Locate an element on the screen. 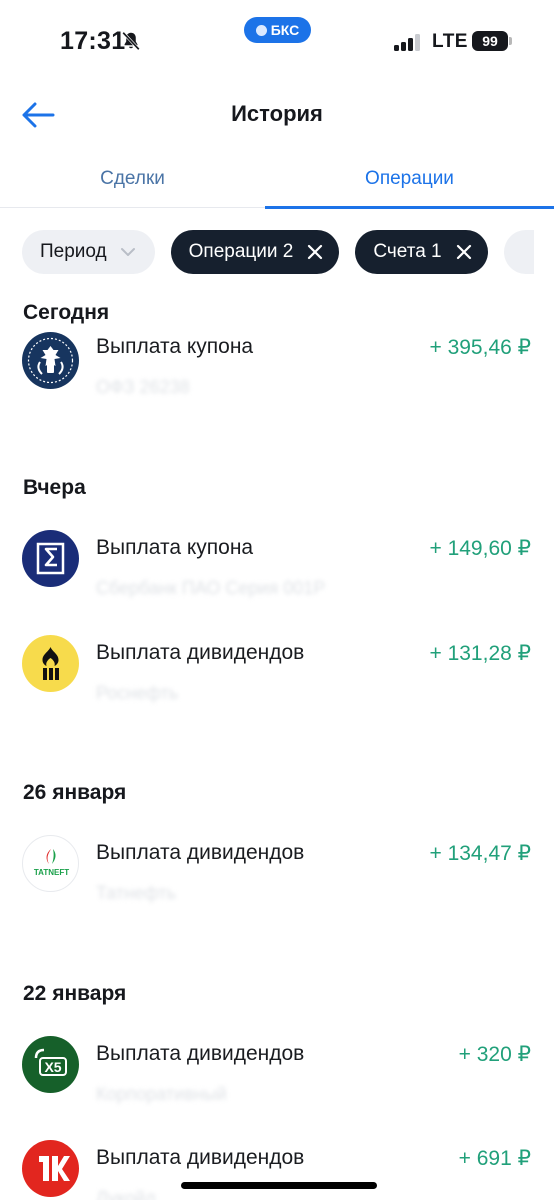 This screenshot has width=554, height=1200. bks-badge-label: БКС is located at coordinates (285, 30).